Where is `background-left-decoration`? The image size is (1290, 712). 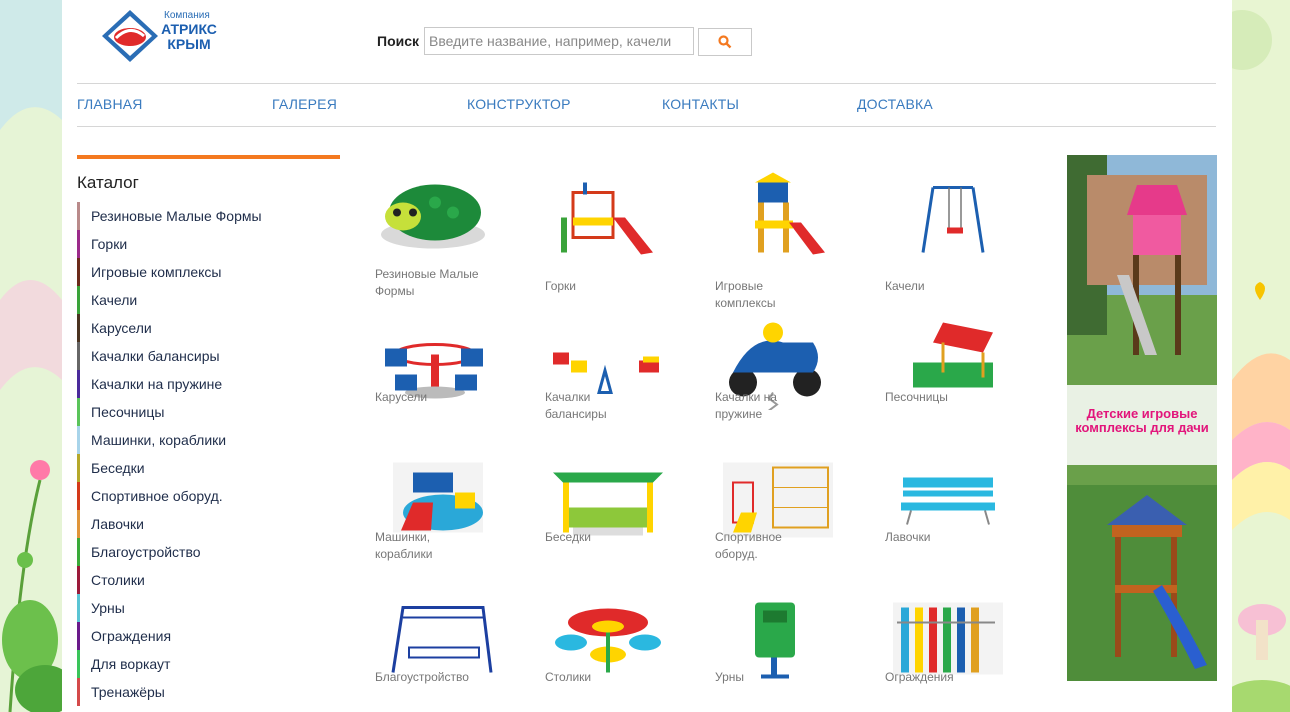
background-left-decoration is located at coordinates (31, 356).